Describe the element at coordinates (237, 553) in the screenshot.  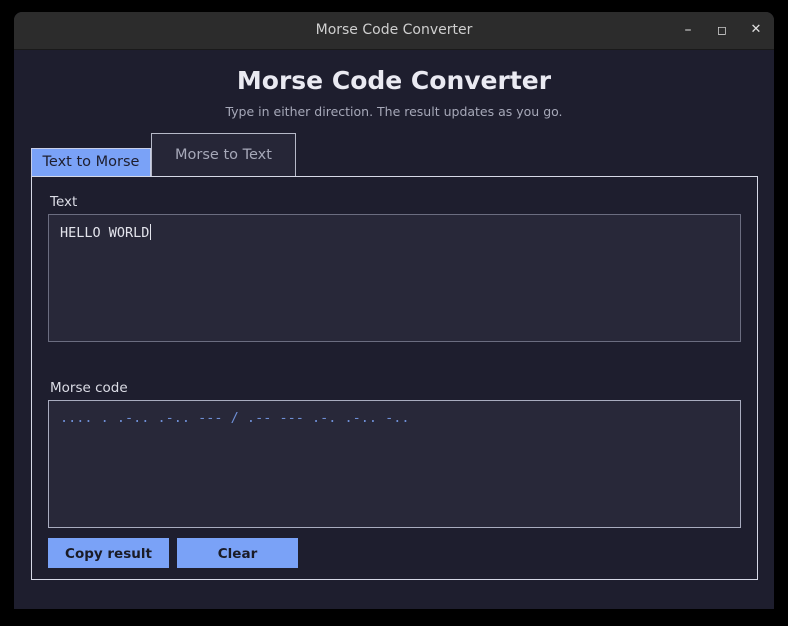
I see `clear-button: Clear` at that location.